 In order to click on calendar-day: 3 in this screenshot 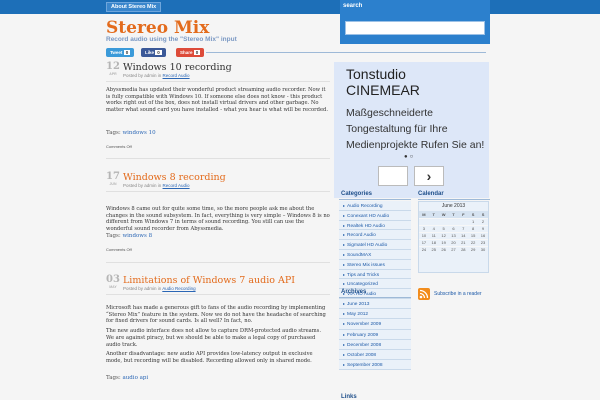, I will do `click(424, 228)`.